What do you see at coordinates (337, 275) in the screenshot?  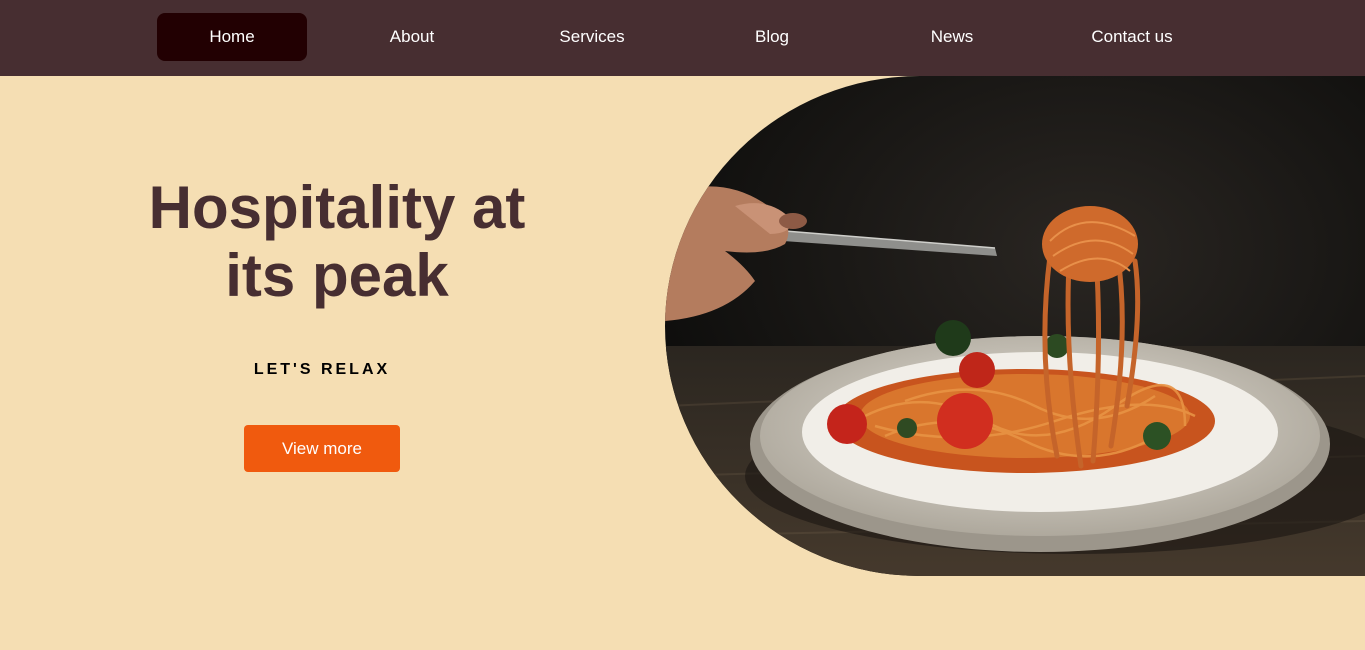 I see `hero-heading-line-2: its peak` at bounding box center [337, 275].